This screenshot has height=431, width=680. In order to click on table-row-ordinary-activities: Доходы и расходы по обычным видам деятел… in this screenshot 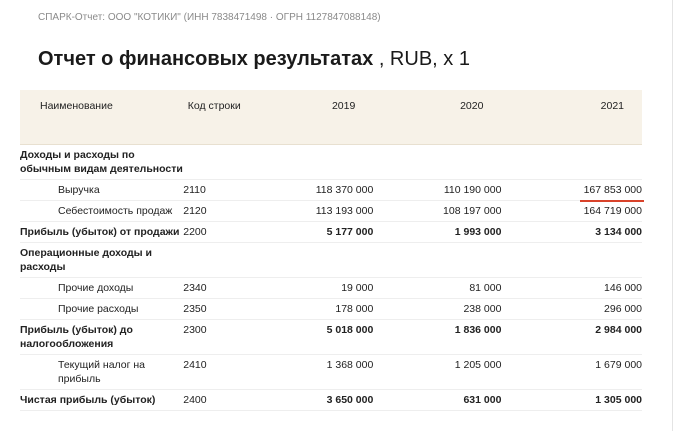, I will do `click(331, 162)`.